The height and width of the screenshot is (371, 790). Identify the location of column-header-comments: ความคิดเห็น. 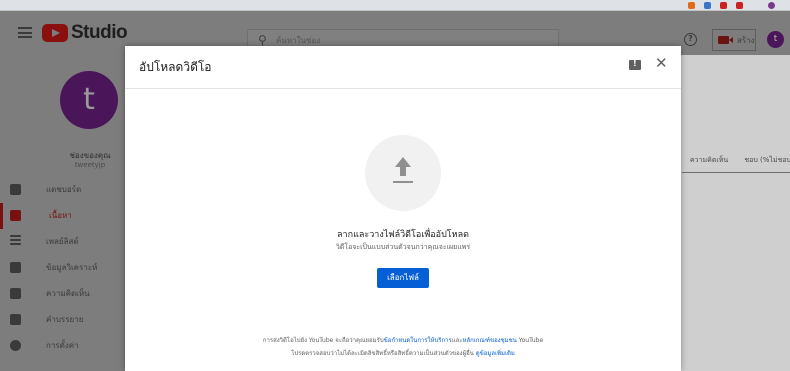
(709, 160).